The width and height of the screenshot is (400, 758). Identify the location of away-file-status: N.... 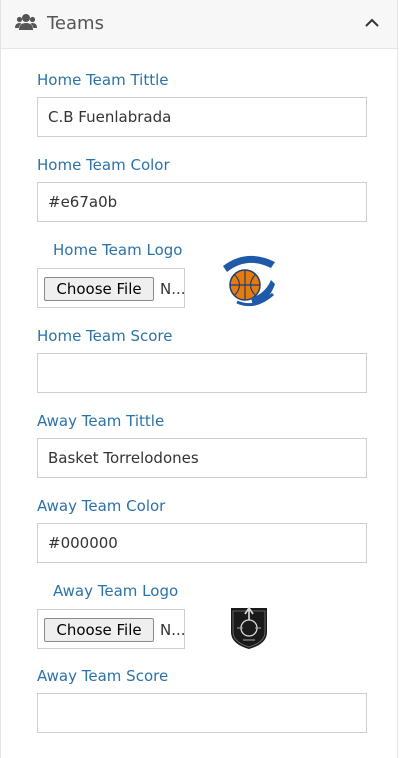
(173, 630).